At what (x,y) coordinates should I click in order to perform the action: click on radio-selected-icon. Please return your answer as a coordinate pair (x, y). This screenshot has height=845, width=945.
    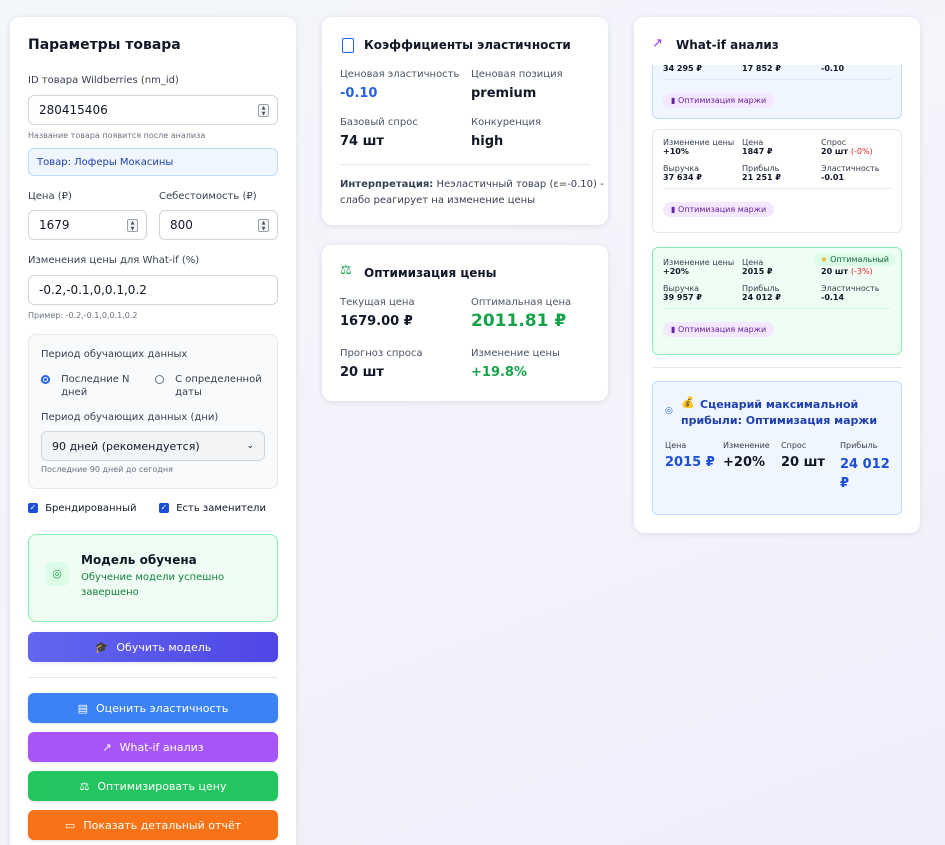
    Looking at the image, I should click on (45, 379).